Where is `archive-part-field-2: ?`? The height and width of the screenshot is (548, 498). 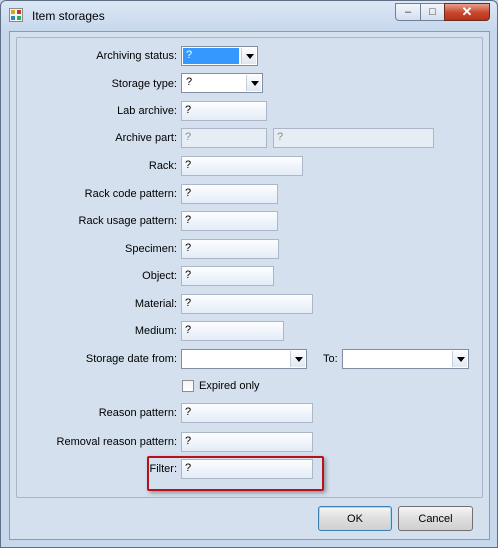 archive-part-field-2: ? is located at coordinates (353, 138).